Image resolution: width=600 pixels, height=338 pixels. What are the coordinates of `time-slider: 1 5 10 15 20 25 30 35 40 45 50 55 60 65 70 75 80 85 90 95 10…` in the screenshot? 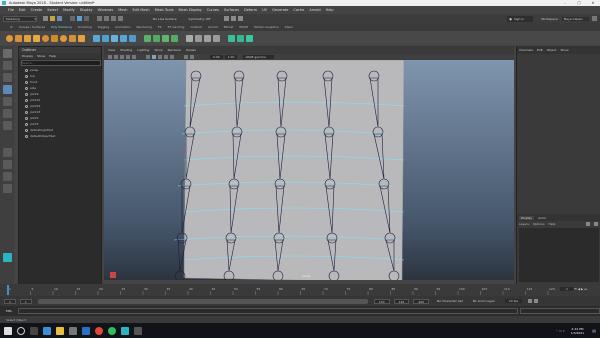 It's located at (300, 290).